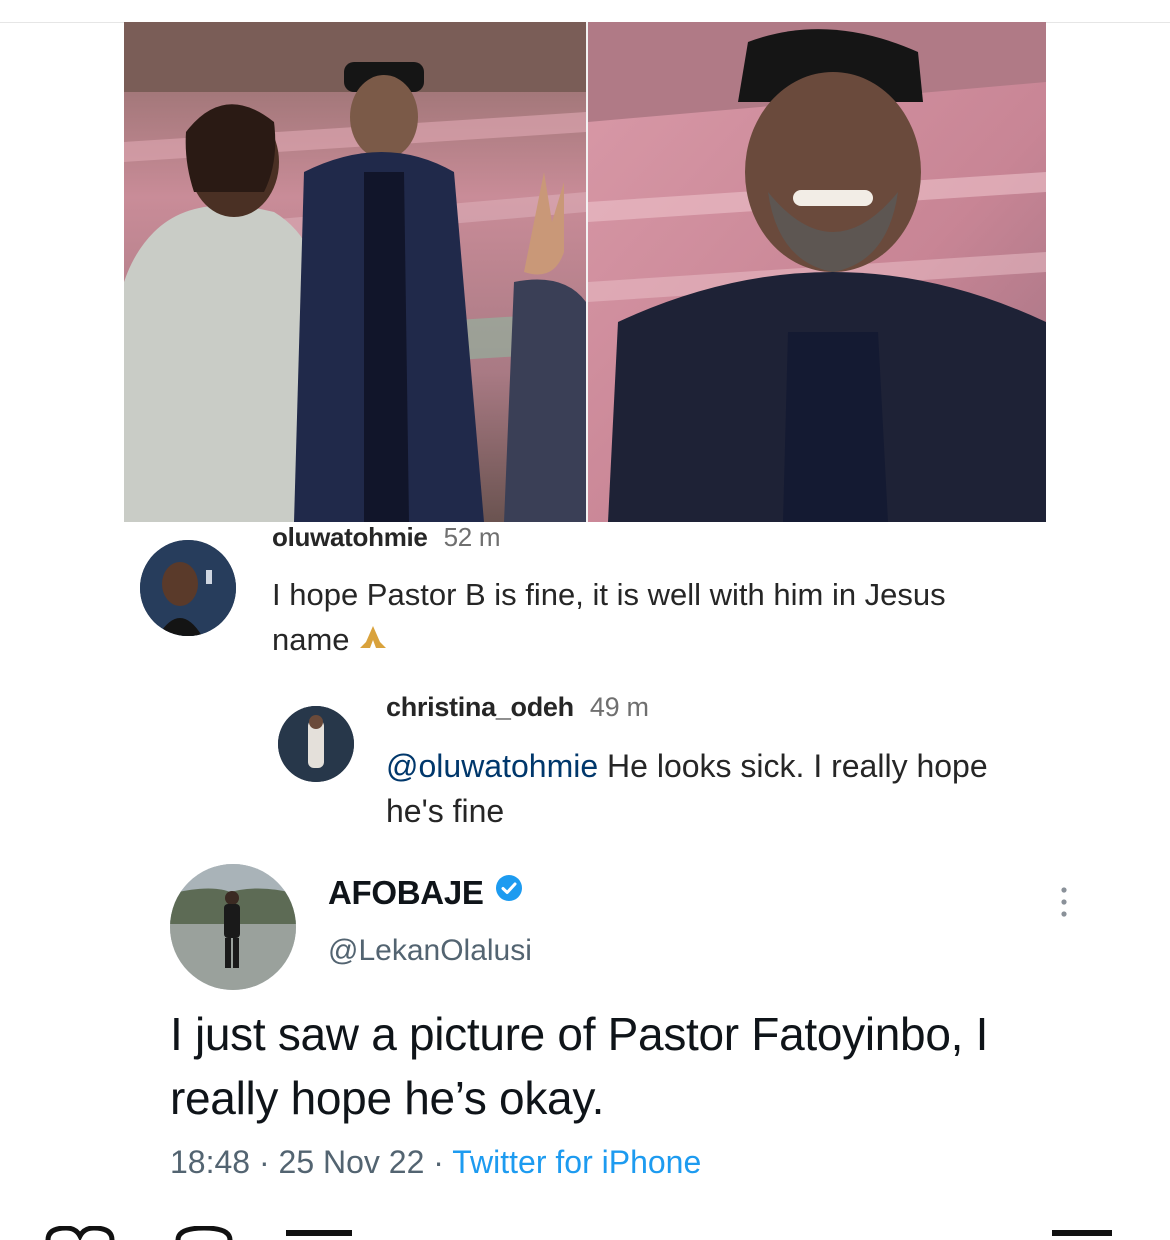  Describe the element at coordinates (492, 766) in the screenshot. I see `mention-link: @oluwatohmie` at that location.